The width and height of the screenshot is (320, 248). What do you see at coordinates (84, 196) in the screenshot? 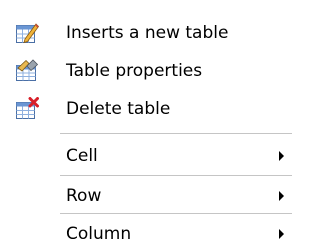
I see `row-submenu-label: Row` at bounding box center [84, 196].